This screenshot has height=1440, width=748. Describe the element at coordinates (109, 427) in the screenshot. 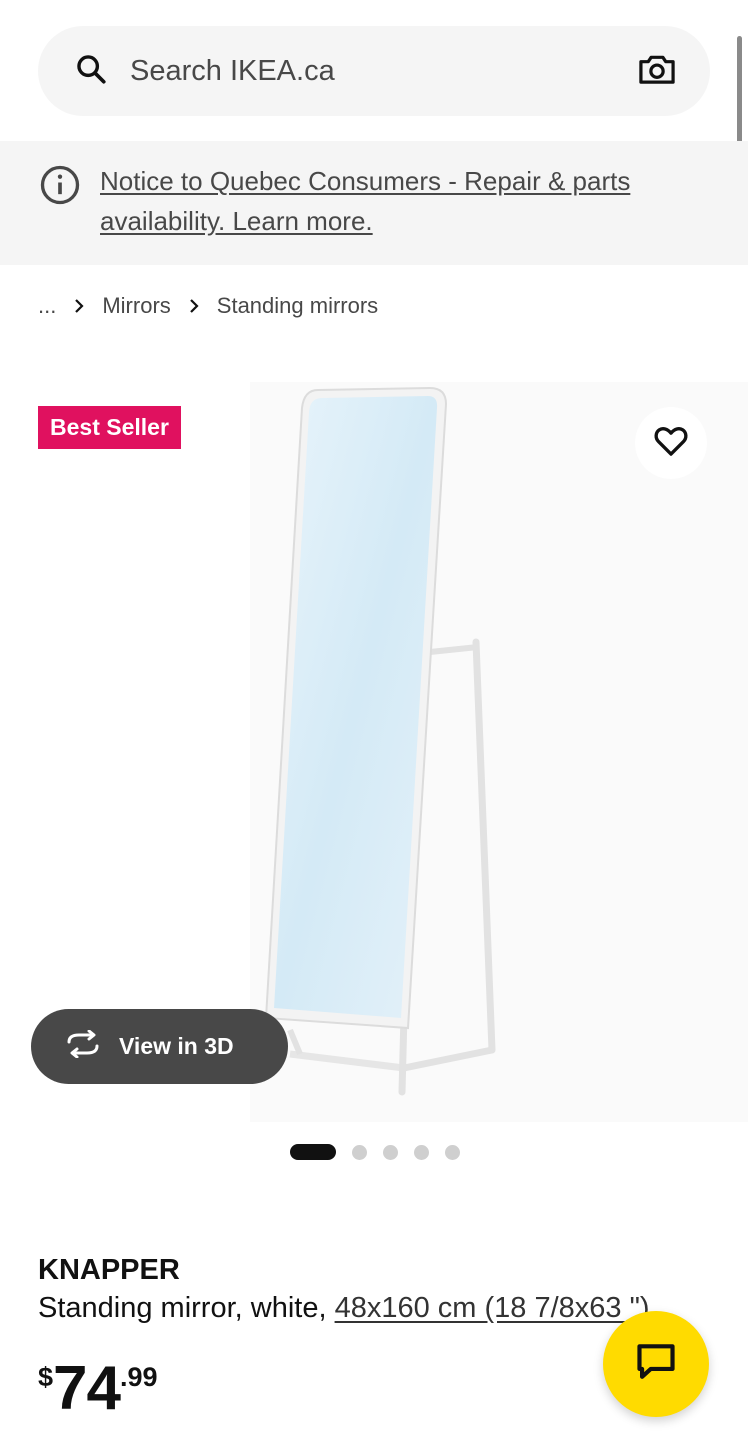

I see `best-seller-badge: Best Seller` at that location.